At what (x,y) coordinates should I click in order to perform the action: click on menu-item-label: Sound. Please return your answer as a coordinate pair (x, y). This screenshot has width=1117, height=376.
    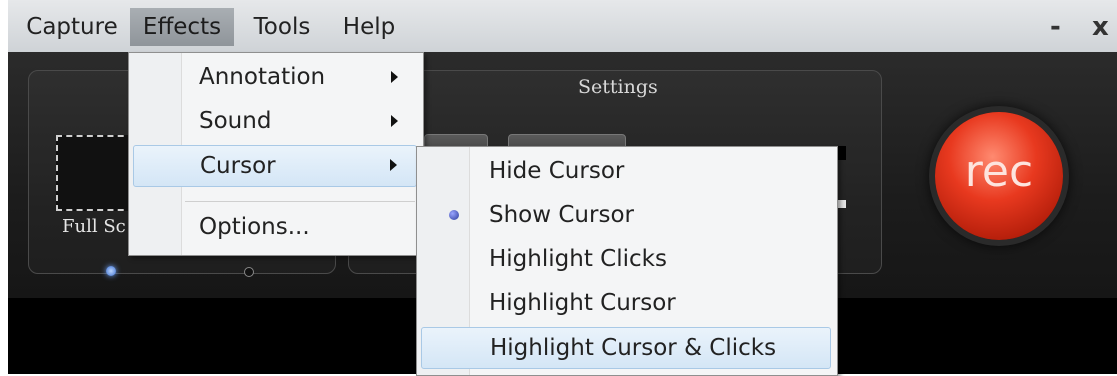
    Looking at the image, I should click on (235, 121).